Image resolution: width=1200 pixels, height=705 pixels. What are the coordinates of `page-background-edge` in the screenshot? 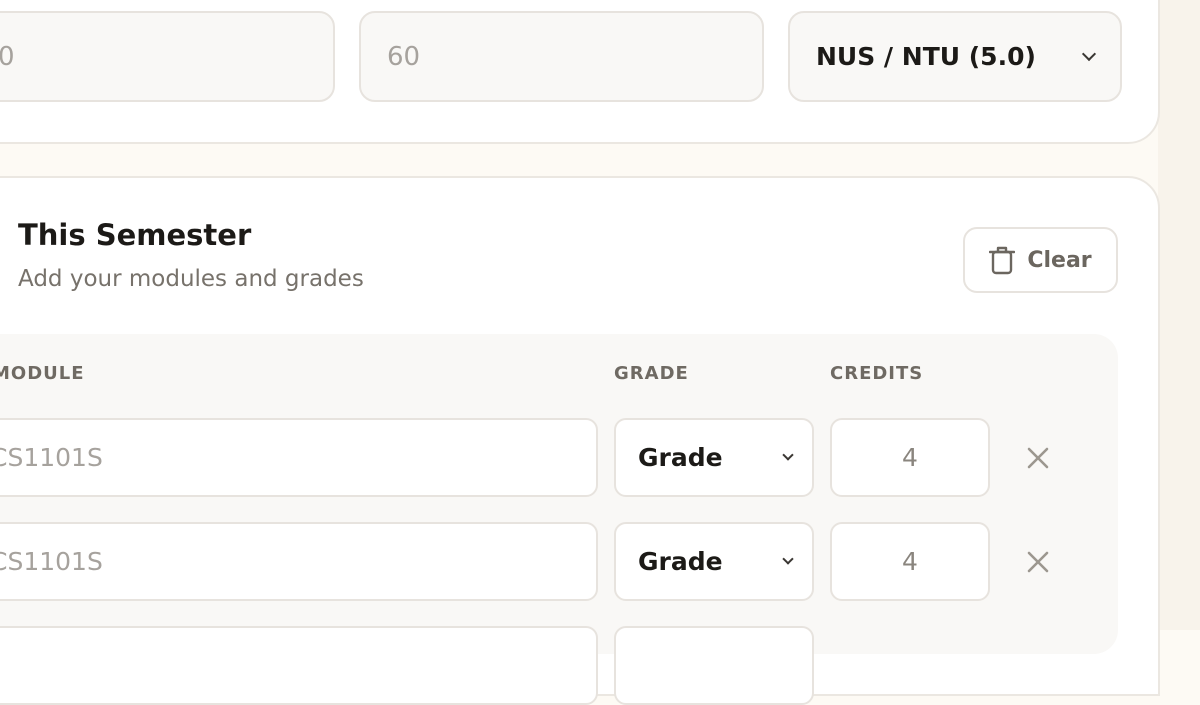 It's located at (1179, 315).